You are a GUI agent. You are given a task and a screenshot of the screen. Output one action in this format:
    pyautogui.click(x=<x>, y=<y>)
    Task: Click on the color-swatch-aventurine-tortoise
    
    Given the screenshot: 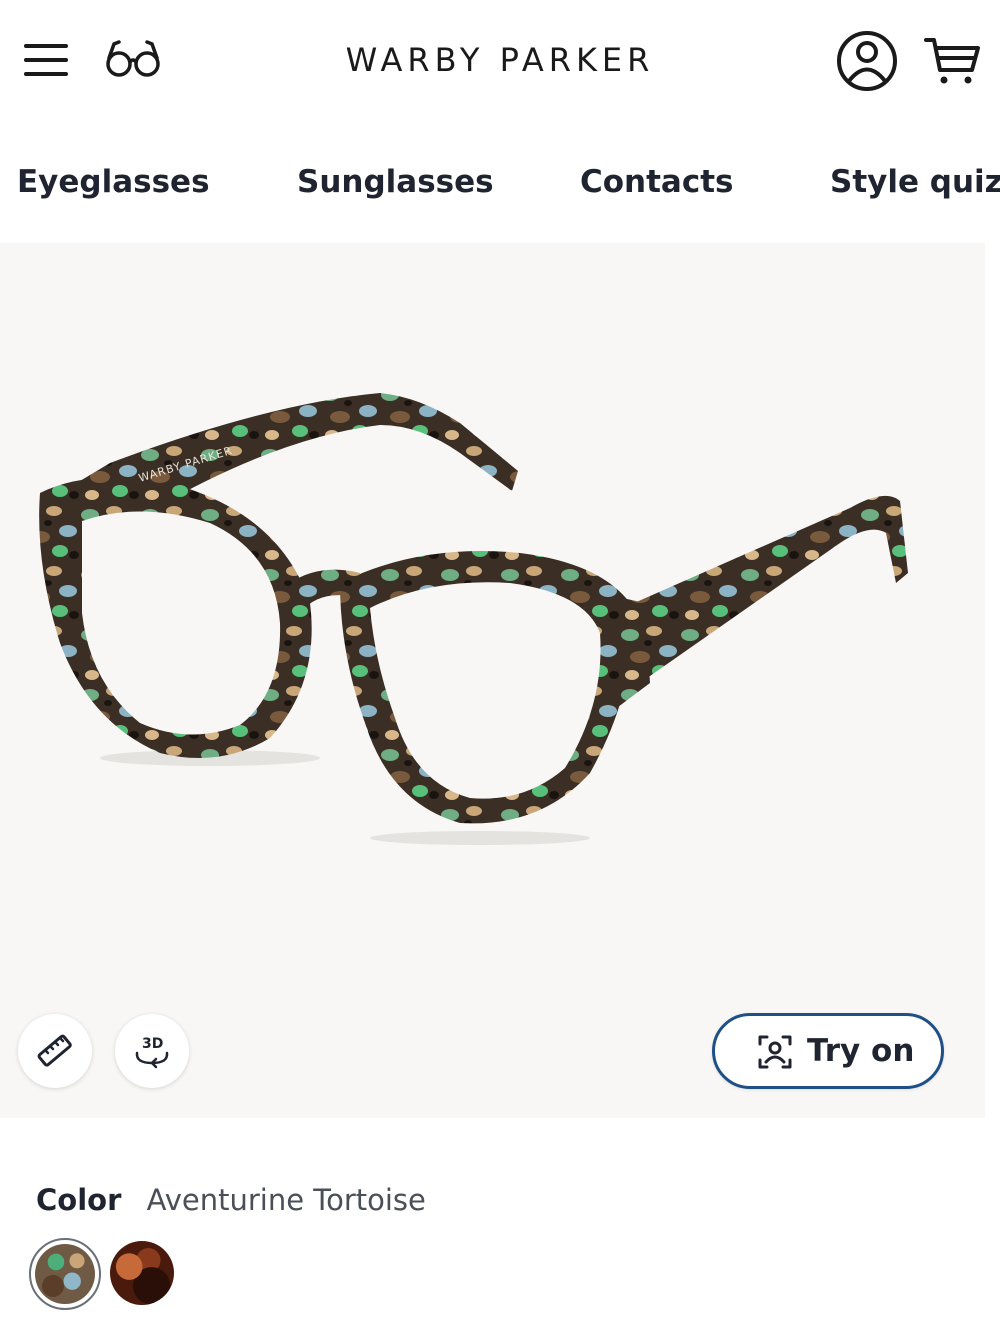 What is the action you would take?
    pyautogui.click(x=65, y=1274)
    